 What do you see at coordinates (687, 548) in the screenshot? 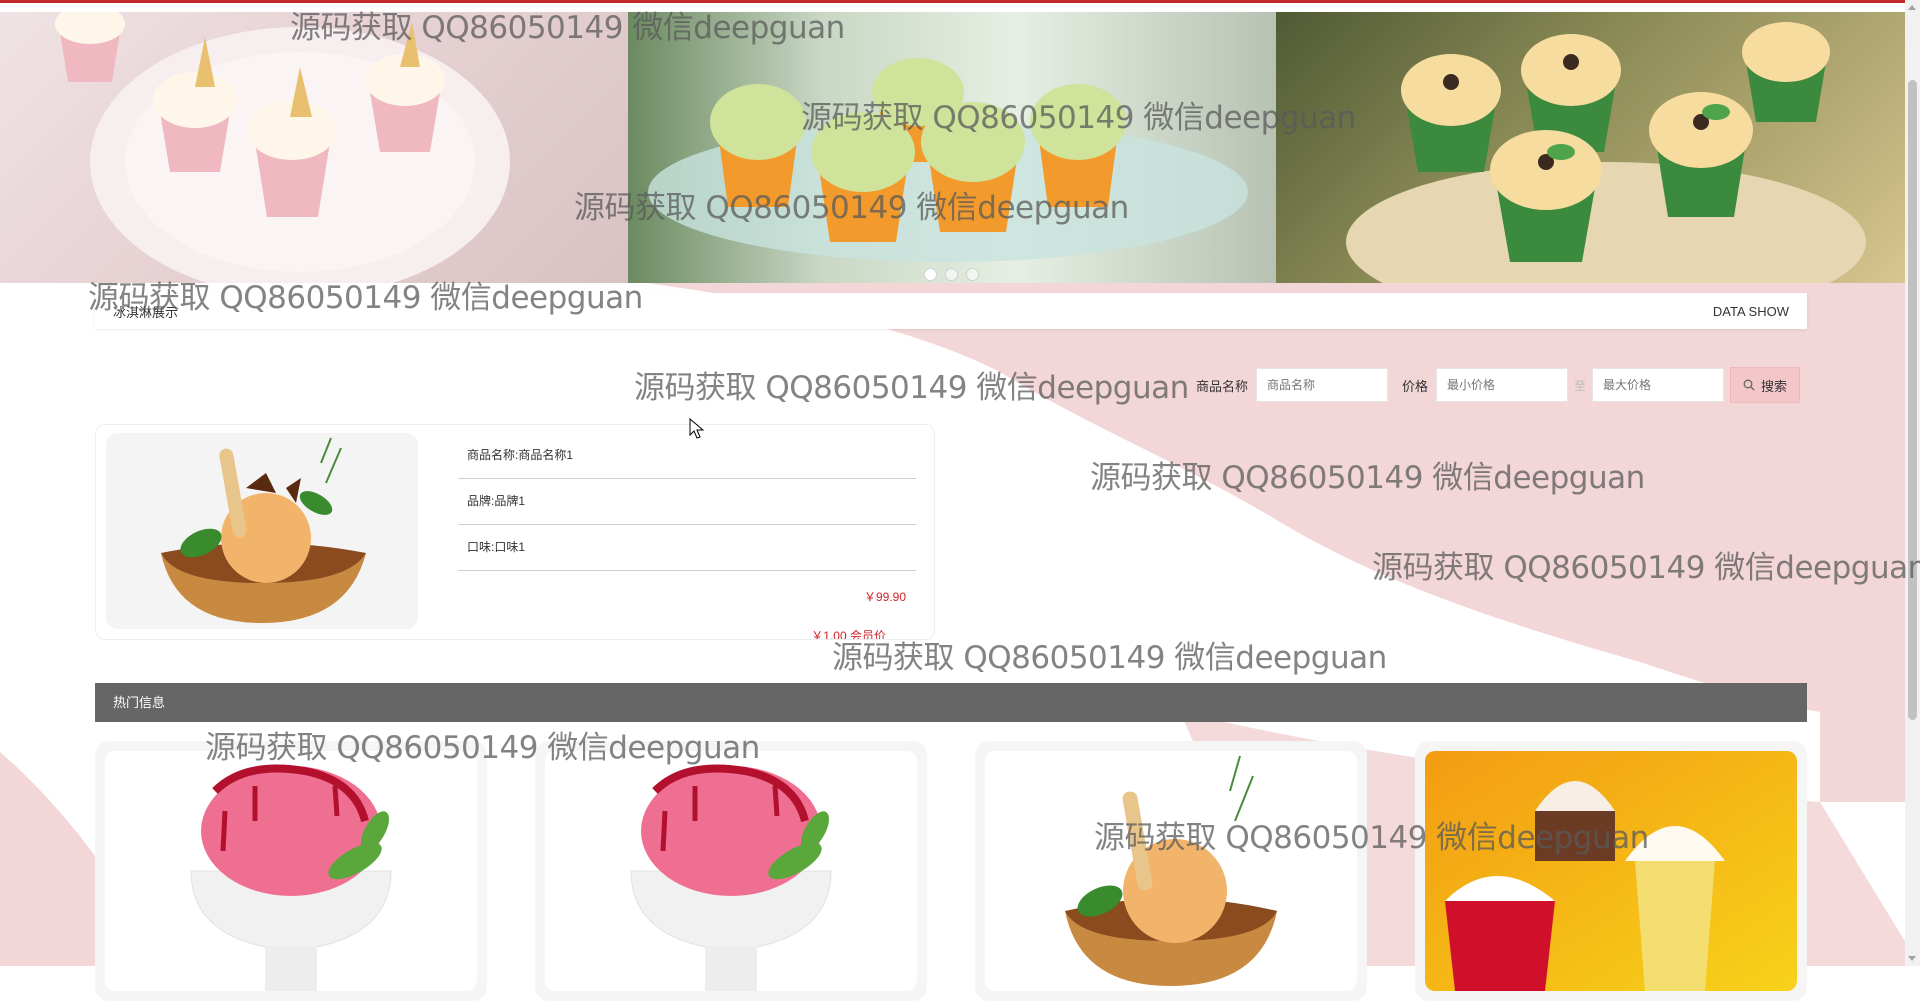
I see `product-taste-row: 口味:口味1` at bounding box center [687, 548].